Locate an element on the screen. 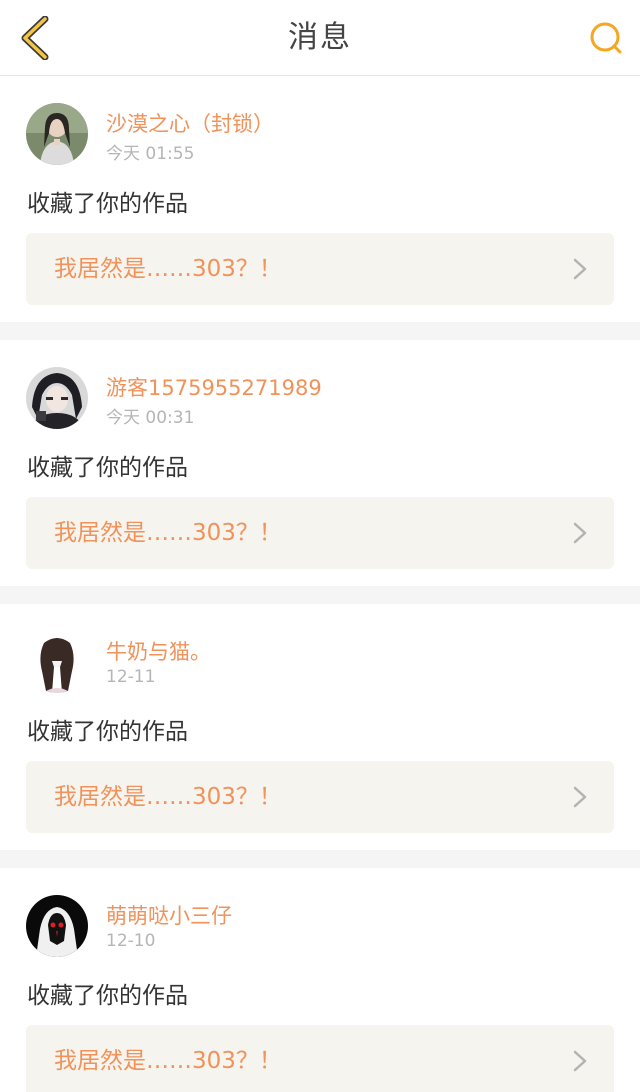 This screenshot has width=640, height=1092. timestamp: 今天 01:55 is located at coordinates (150, 154).